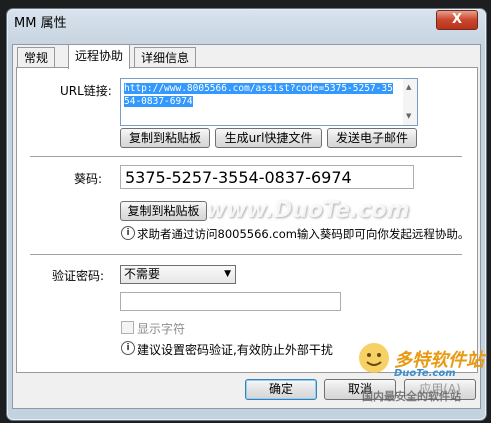 This screenshot has width=491, height=423. I want to click on logo-mascot-icon, so click(374, 358).